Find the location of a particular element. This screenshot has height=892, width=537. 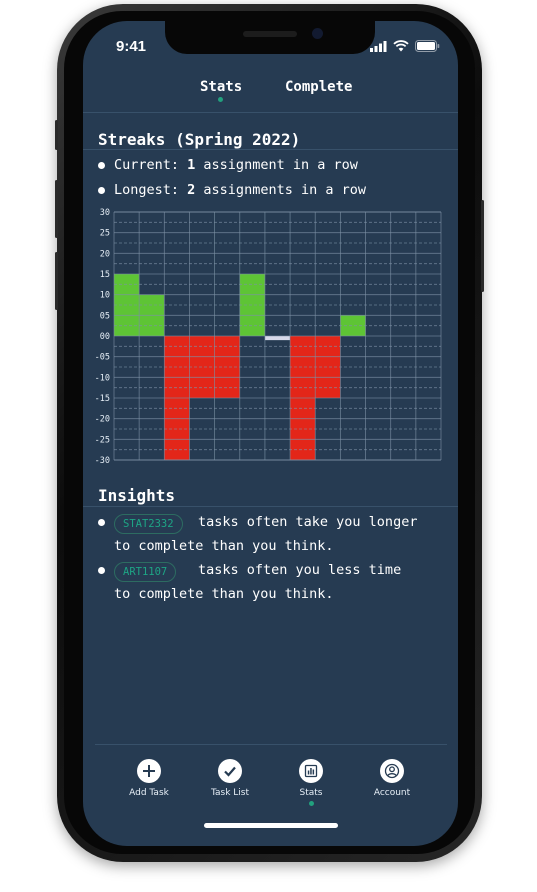

top-tabs: Stats Complete is located at coordinates (270, 95).